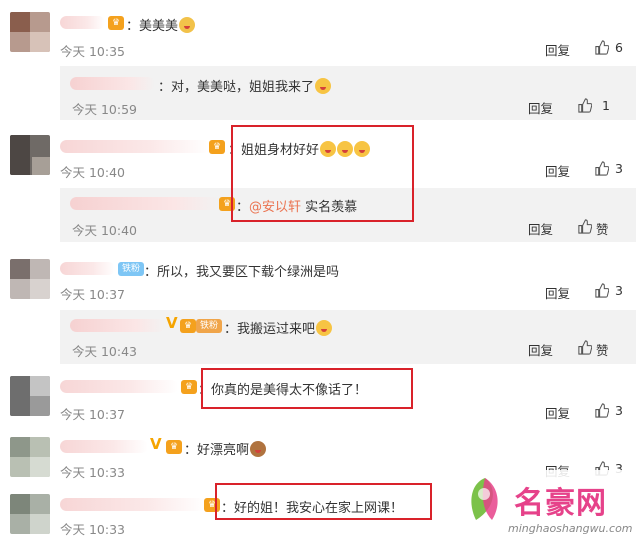 This screenshot has width=640, height=545. I want to click on reply-text: ：对，美美哒，姐姐我来了, so click(245, 85).